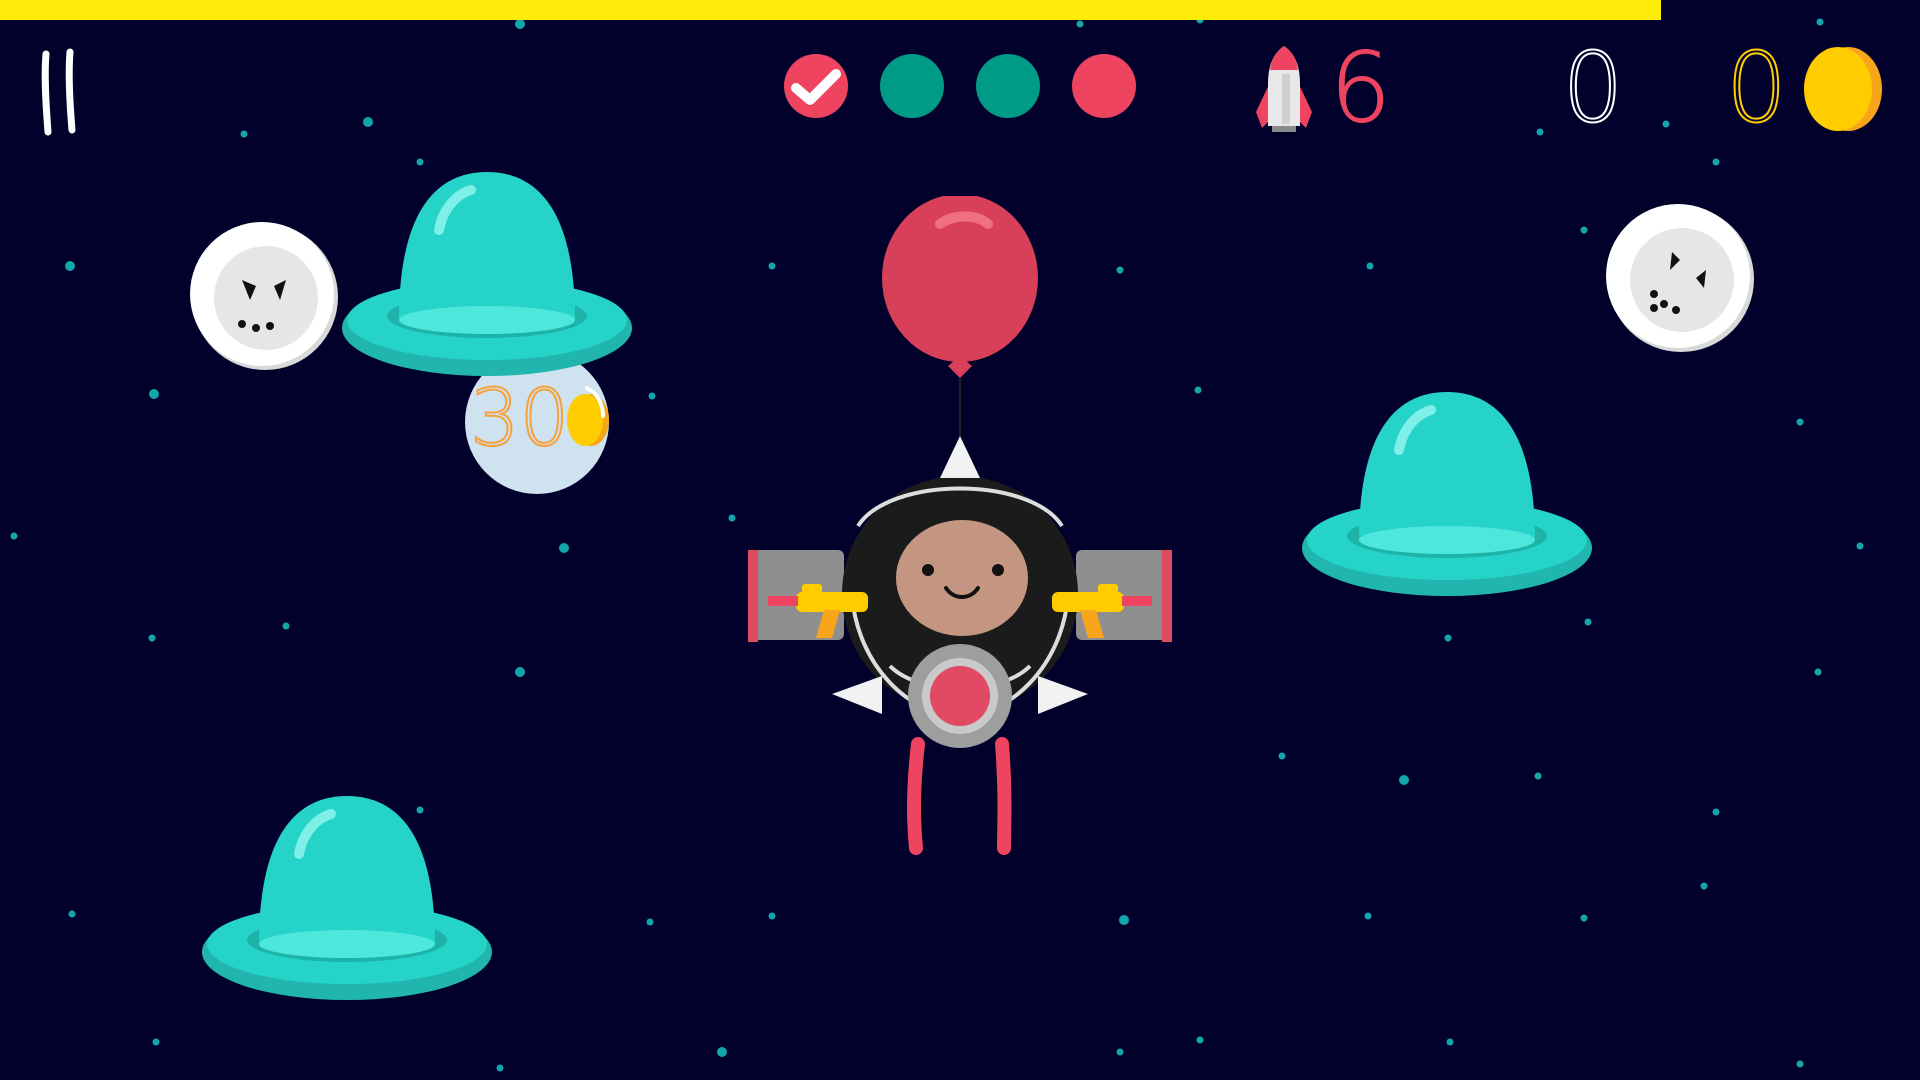 This screenshot has height=1080, width=1920. What do you see at coordinates (1284, 89) in the screenshot?
I see `rocket-icon` at bounding box center [1284, 89].